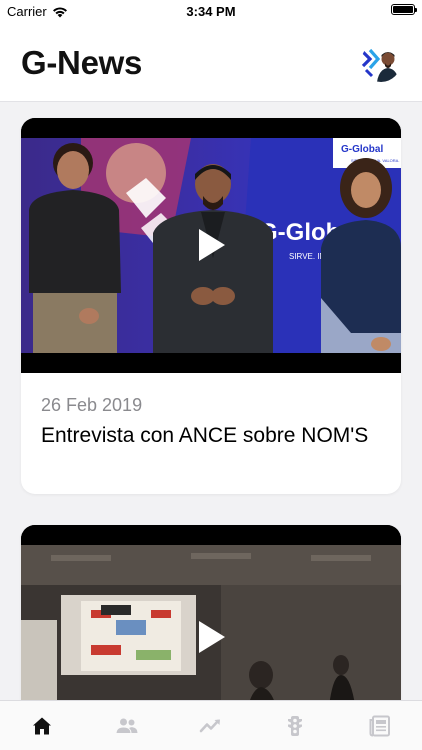  I want to click on news-icon, so click(379, 725).